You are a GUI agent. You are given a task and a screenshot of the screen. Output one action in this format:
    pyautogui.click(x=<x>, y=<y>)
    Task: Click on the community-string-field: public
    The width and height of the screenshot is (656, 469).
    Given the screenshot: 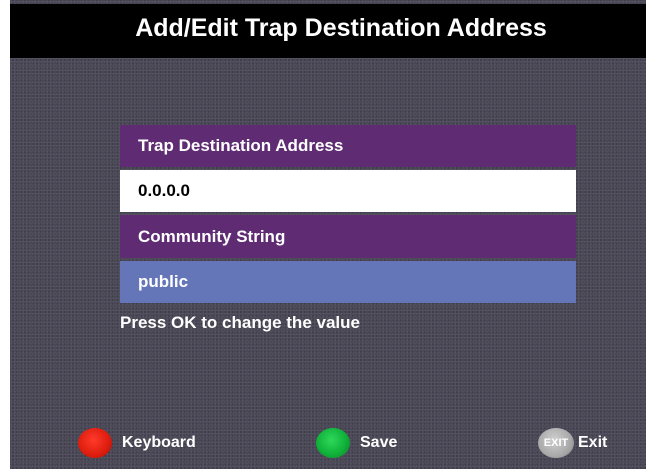 What is the action you would take?
    pyautogui.click(x=348, y=282)
    